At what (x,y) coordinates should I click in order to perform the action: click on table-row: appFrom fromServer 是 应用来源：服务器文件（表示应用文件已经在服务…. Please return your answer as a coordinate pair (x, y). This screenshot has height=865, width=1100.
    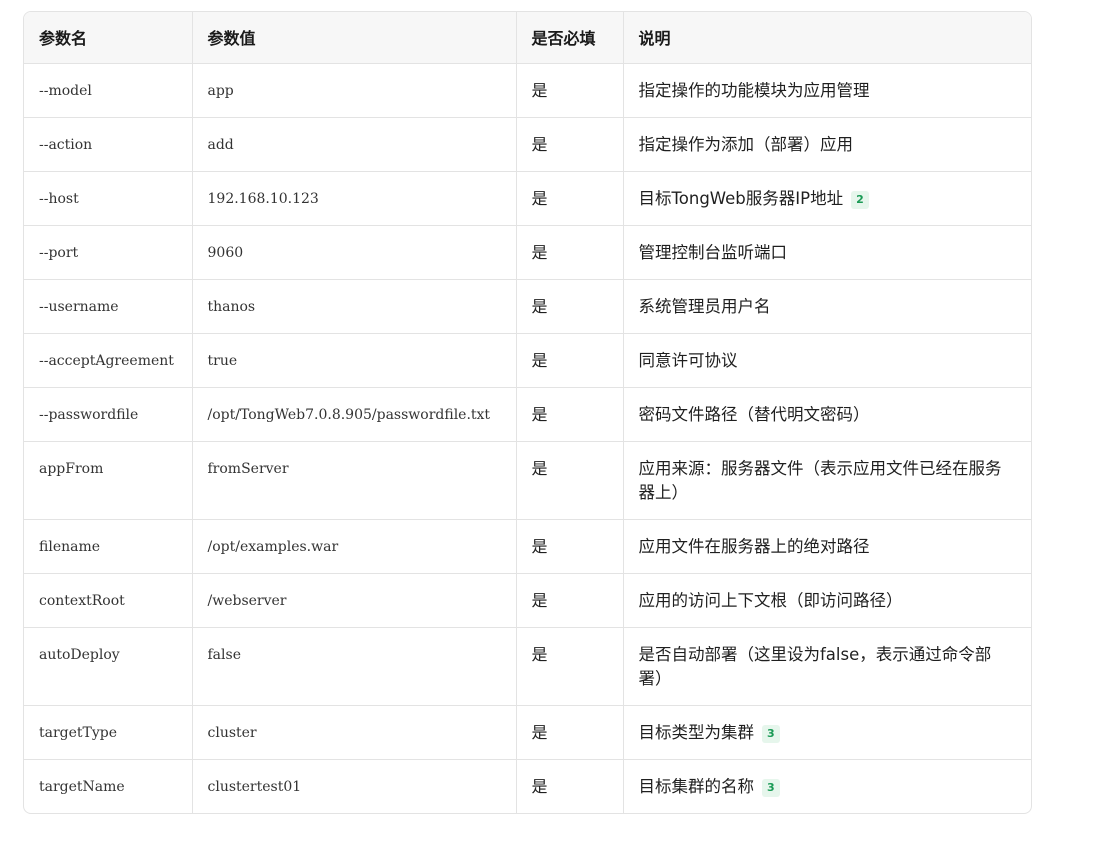
    Looking at the image, I should click on (527, 480).